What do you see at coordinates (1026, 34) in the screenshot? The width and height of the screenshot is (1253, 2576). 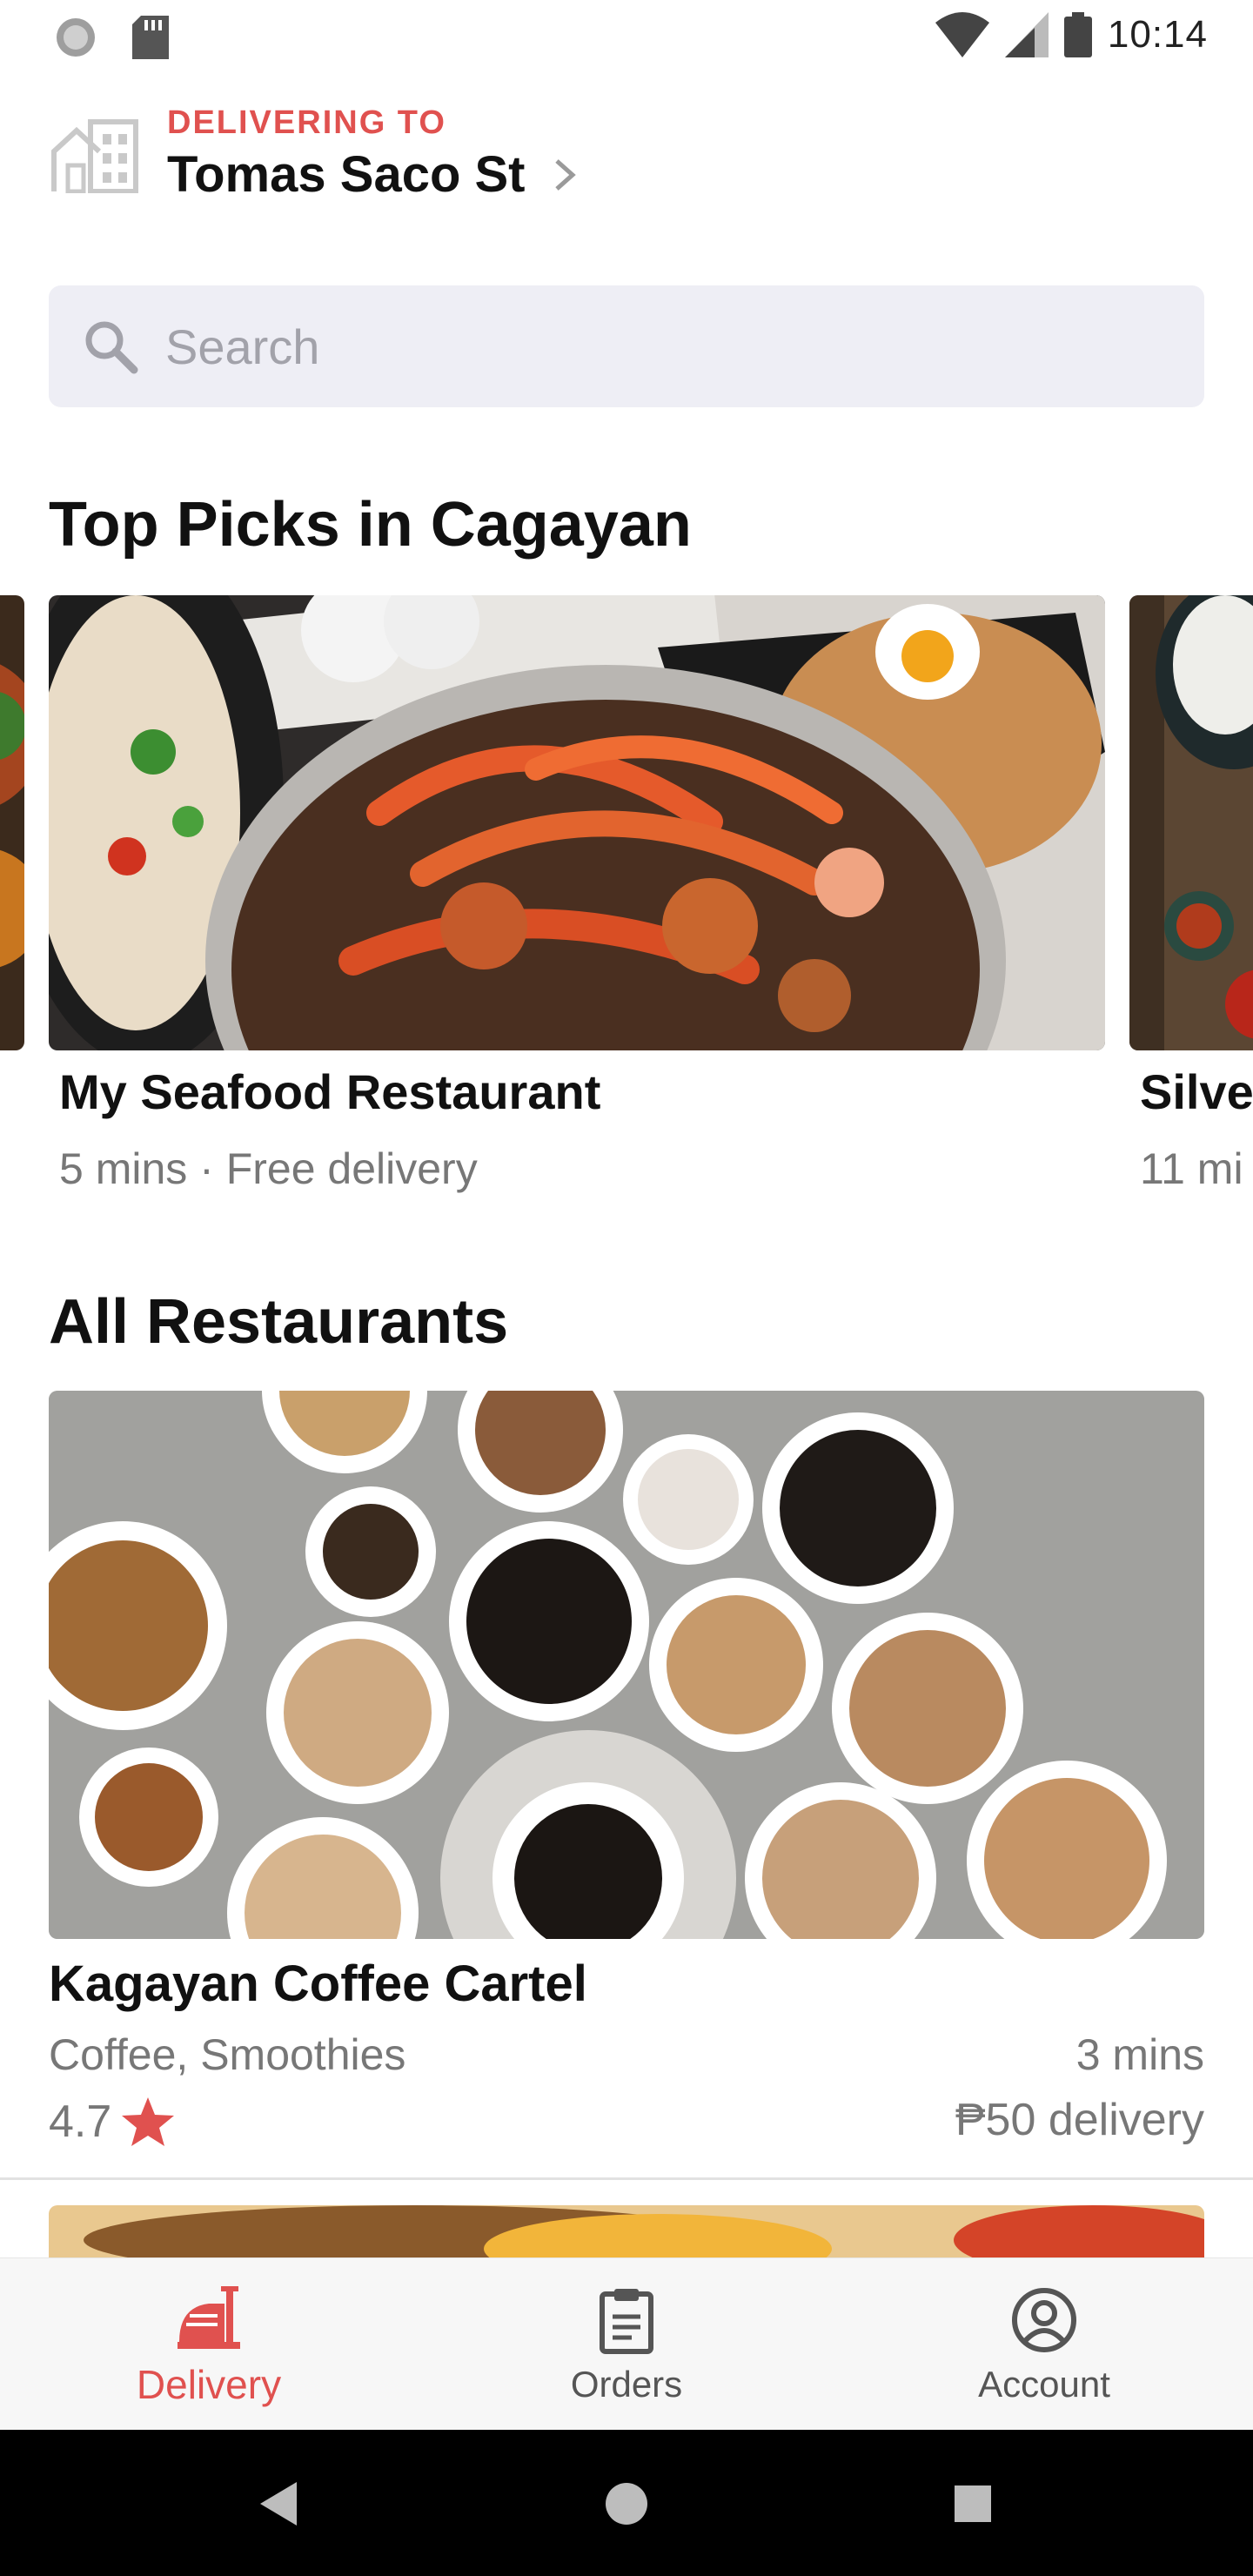 I see `signal-icon` at bounding box center [1026, 34].